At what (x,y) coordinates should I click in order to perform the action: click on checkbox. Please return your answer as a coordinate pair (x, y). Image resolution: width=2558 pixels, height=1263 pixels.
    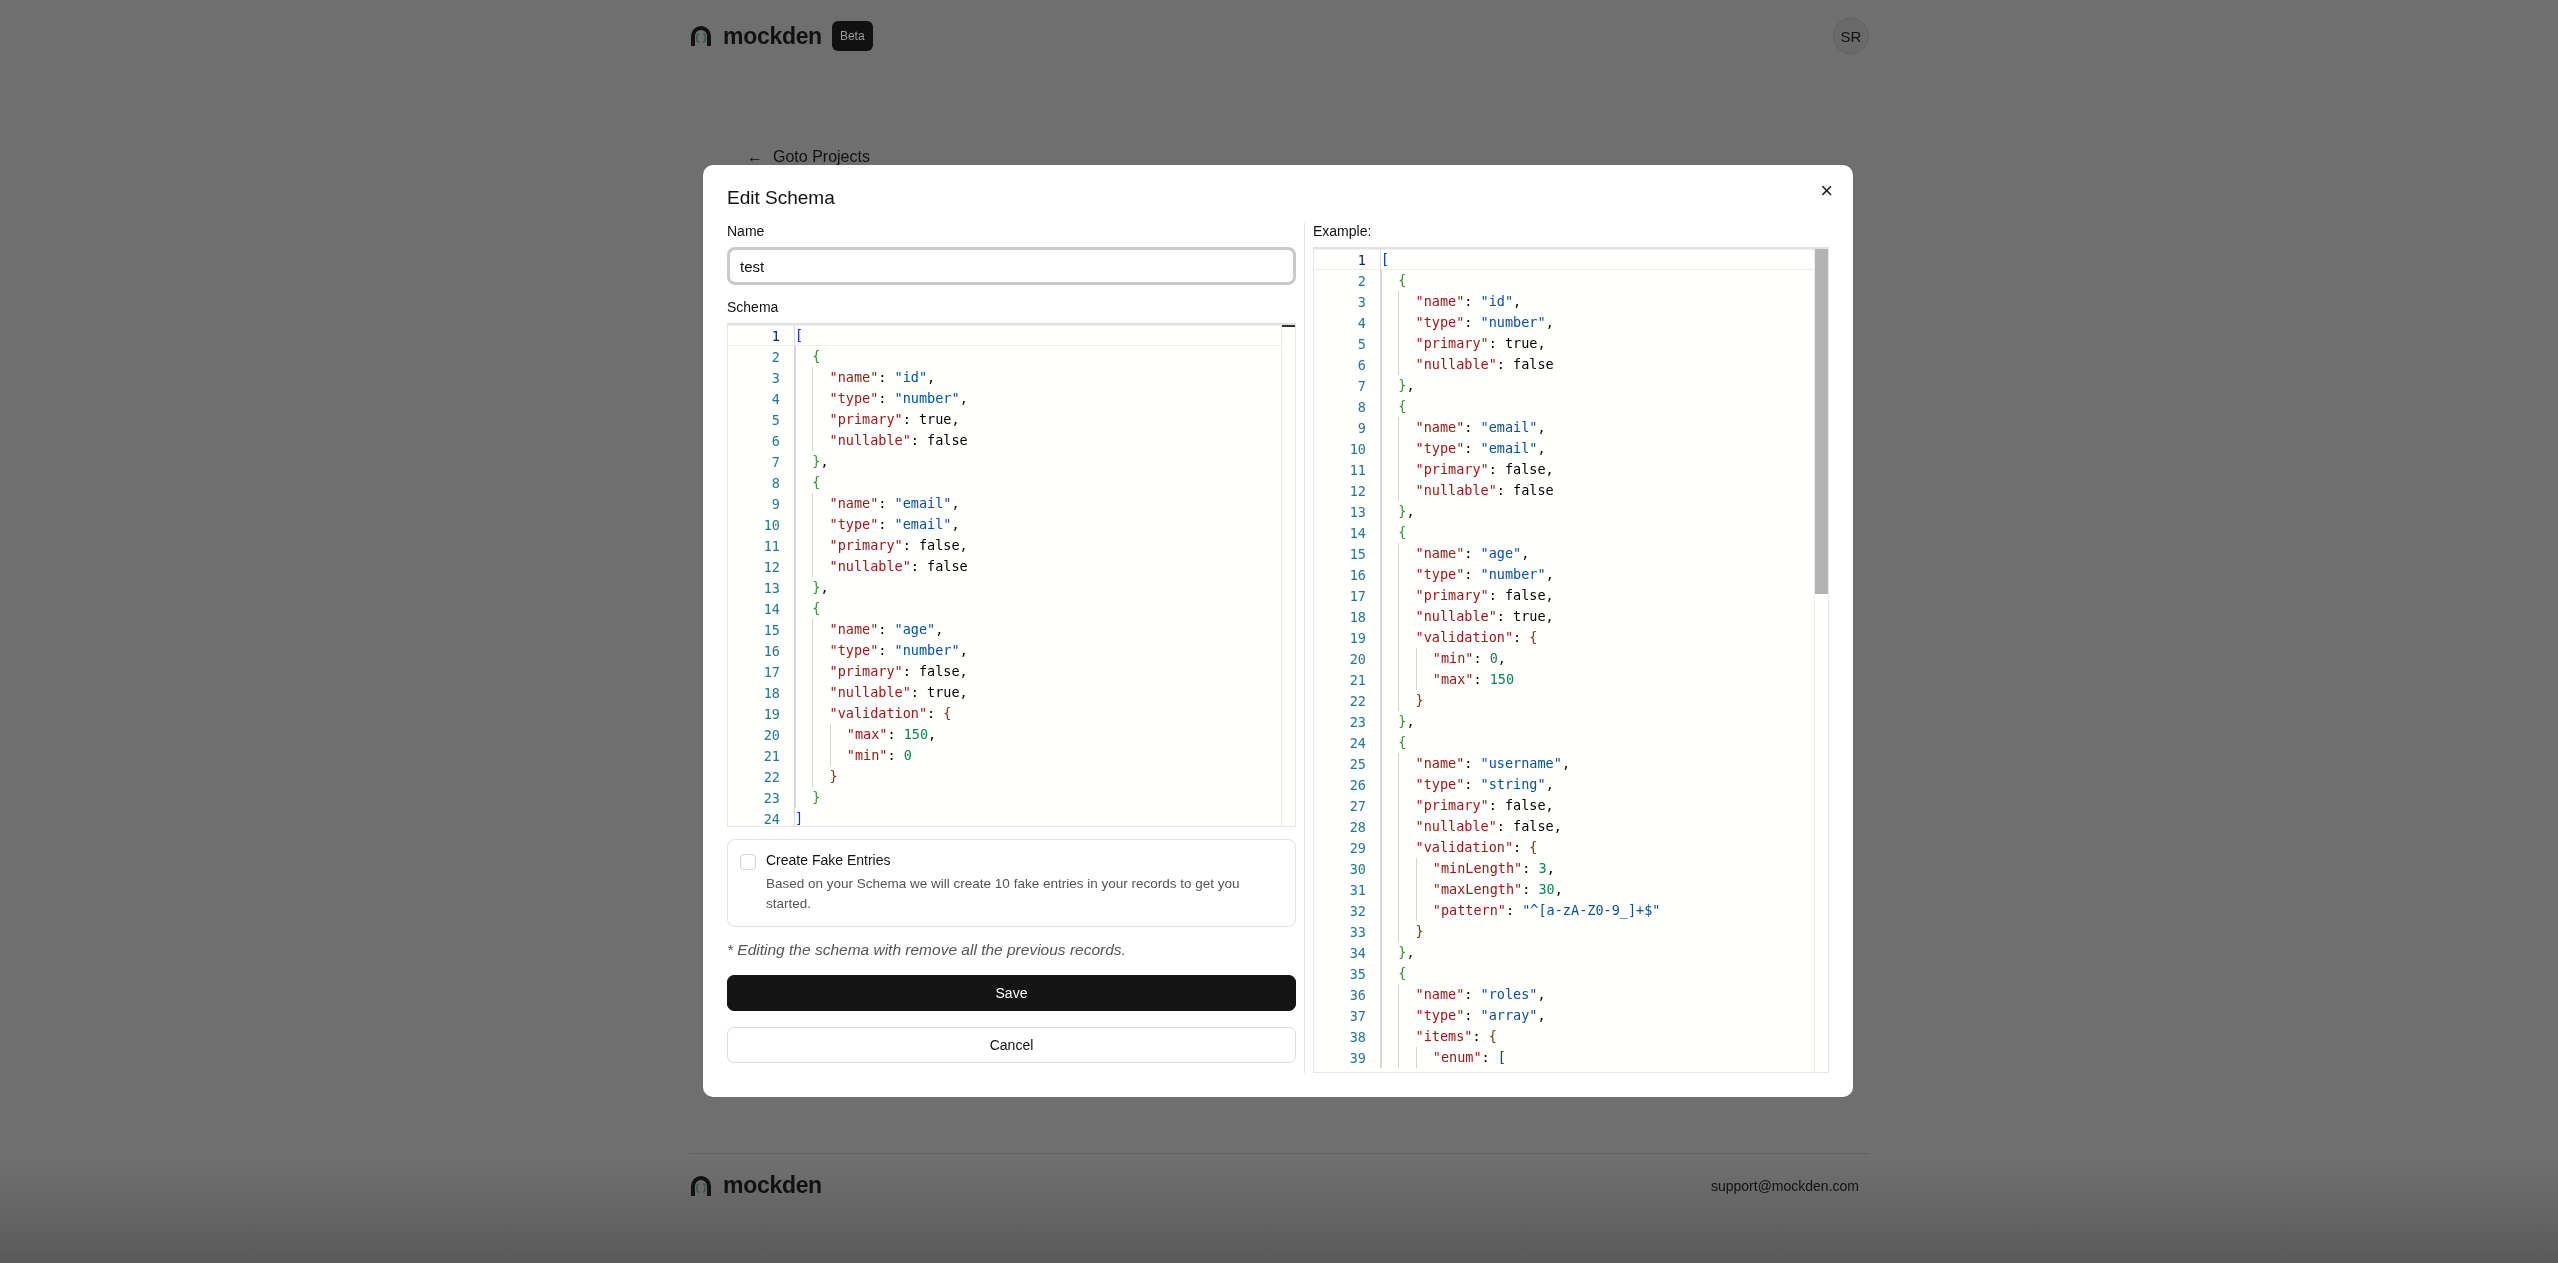
    Looking at the image, I should click on (748, 862).